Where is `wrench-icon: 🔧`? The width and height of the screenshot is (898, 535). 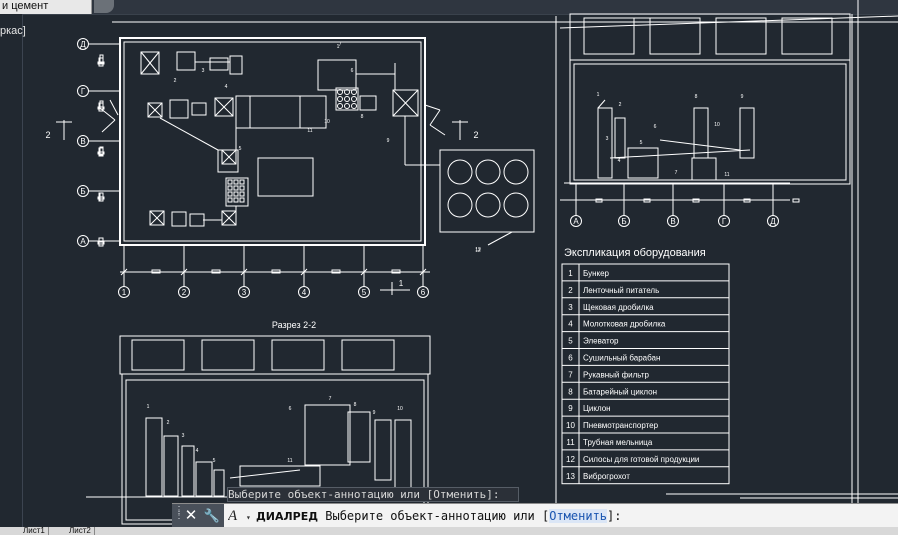
wrench-icon: 🔧 is located at coordinates (212, 516).